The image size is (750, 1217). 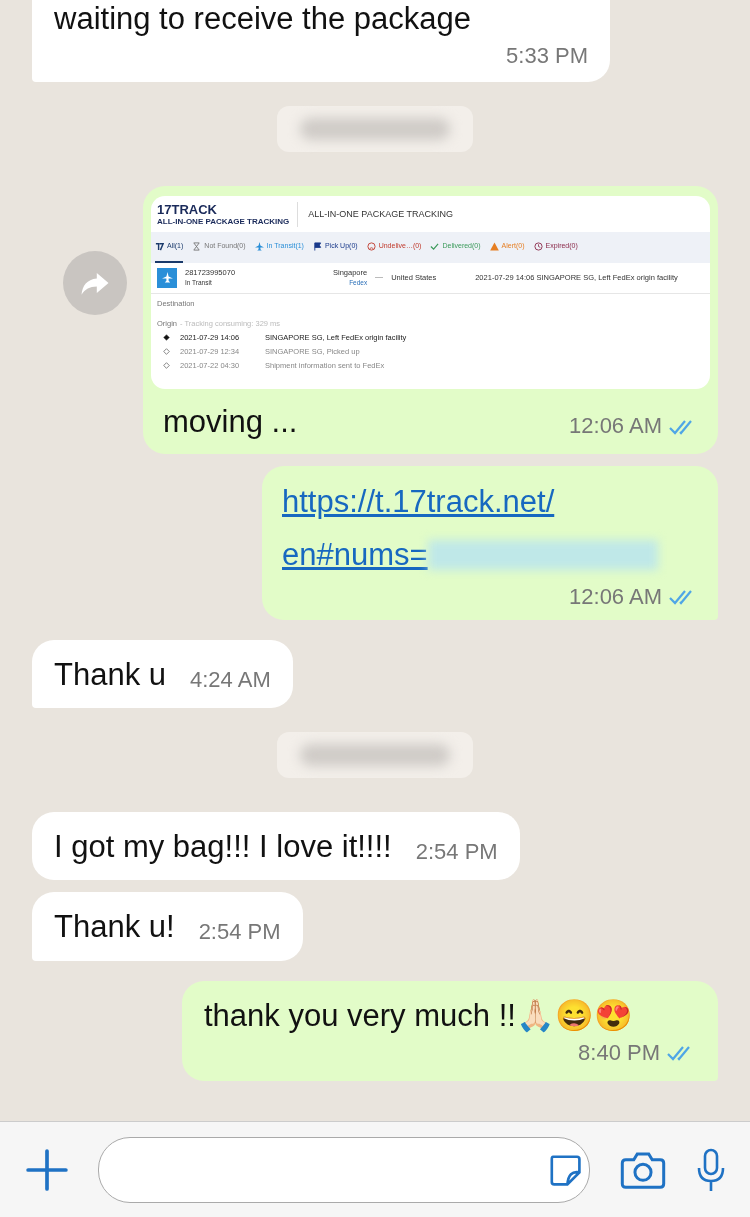 What do you see at coordinates (263, 19) in the screenshot?
I see `message-text: waiting to receive the package` at bounding box center [263, 19].